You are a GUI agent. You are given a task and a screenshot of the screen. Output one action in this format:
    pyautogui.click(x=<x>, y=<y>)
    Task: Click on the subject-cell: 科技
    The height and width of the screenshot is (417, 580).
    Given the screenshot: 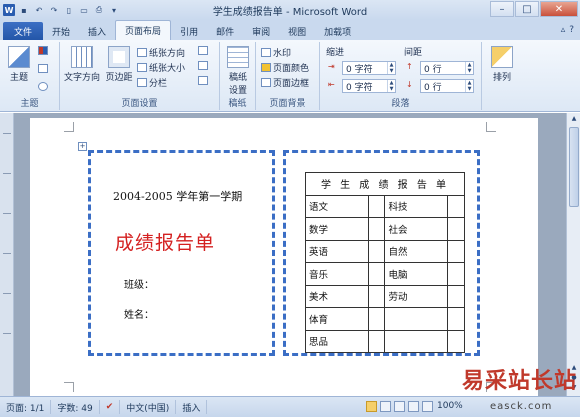 What is the action you would take?
    pyautogui.click(x=416, y=206)
    